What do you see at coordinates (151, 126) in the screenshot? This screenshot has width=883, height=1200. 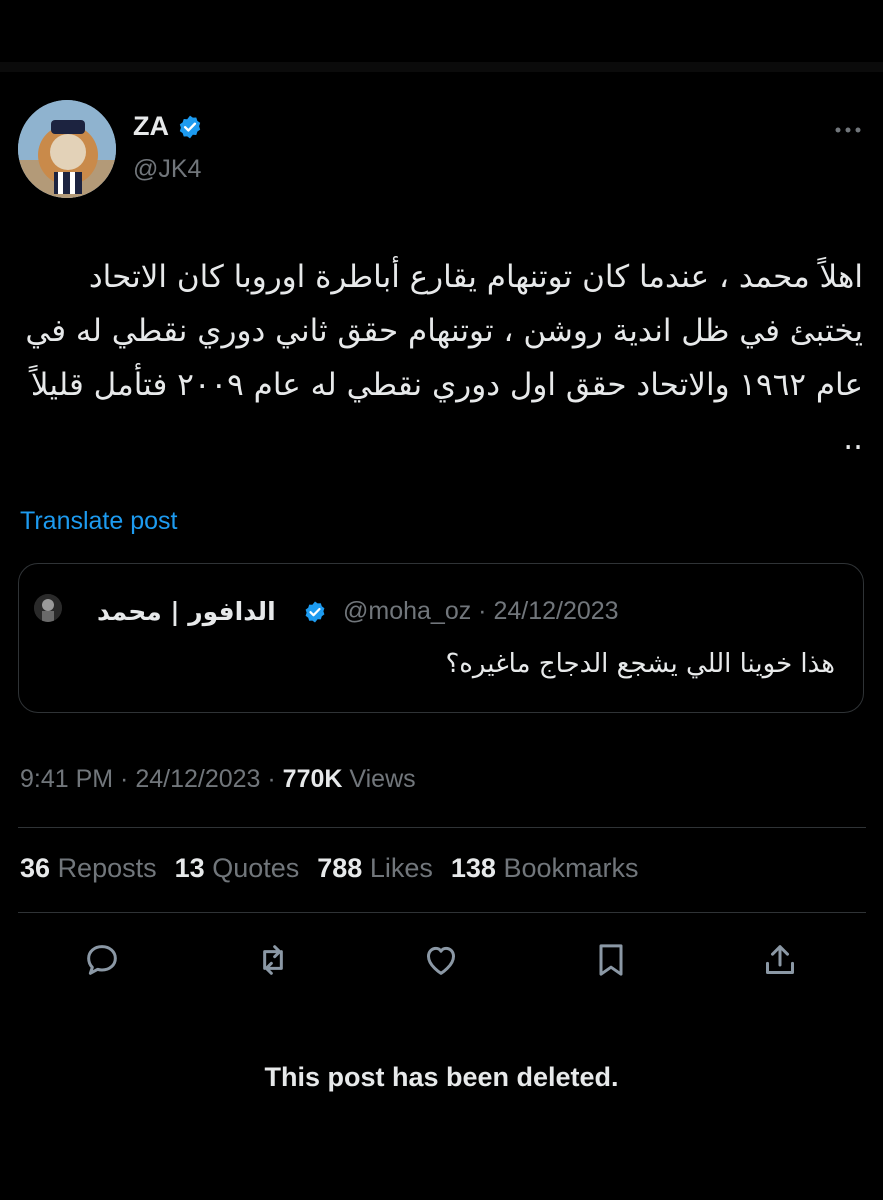 I see `author-name-text: ZA` at bounding box center [151, 126].